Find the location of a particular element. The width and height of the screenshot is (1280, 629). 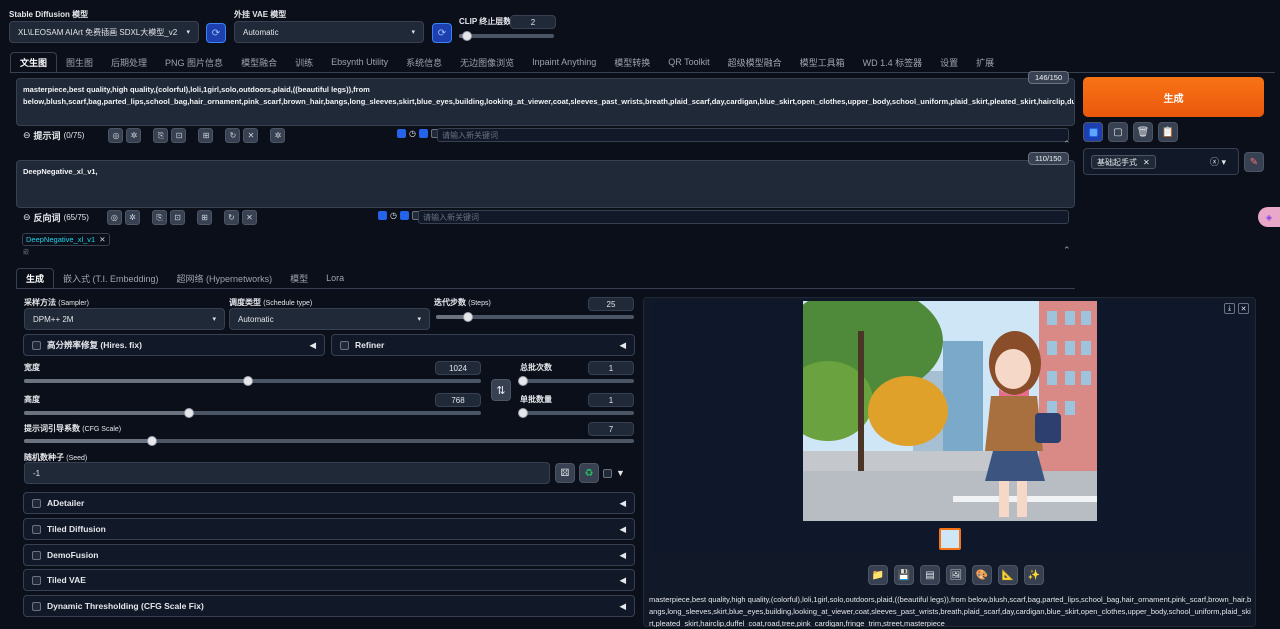

seed-input: -1 is located at coordinates (287, 473).